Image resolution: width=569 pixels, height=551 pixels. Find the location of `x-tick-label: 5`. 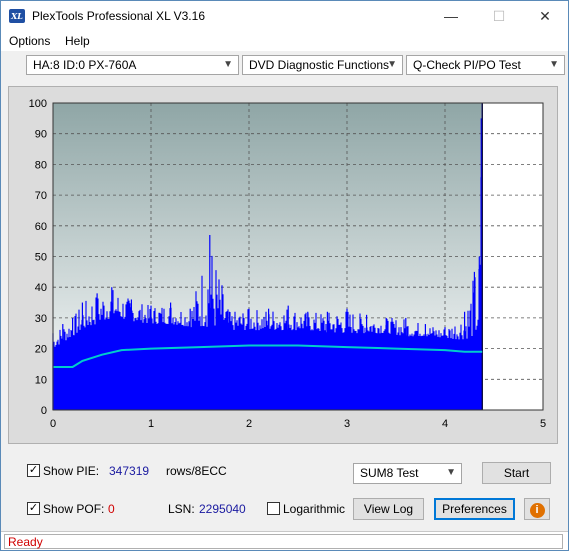

x-tick-label: 5 is located at coordinates (543, 424).